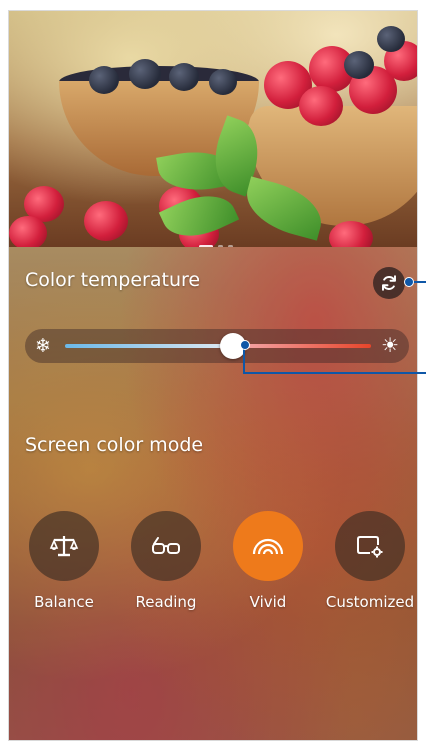  Describe the element at coordinates (334, 373) in the screenshot. I see `callout-line-slider-horizontal` at that location.